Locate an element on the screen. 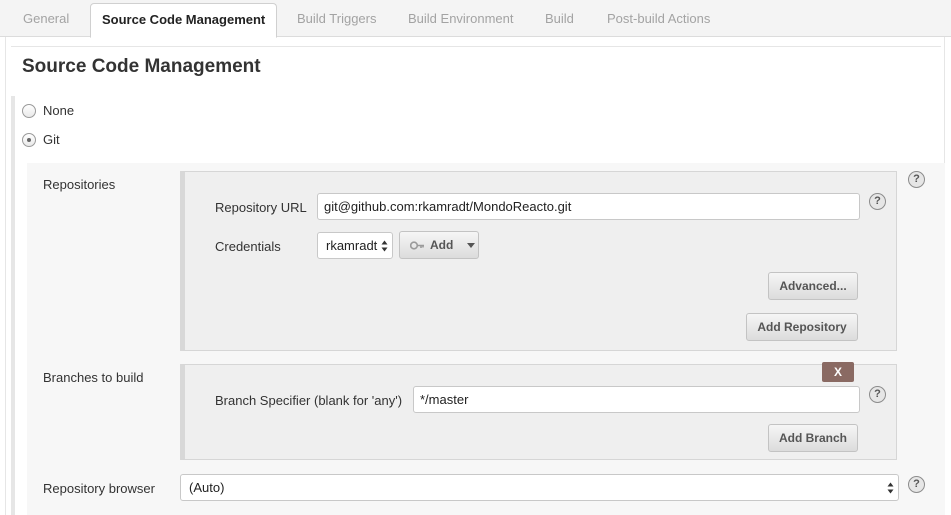  radio-none is located at coordinates (29, 110).